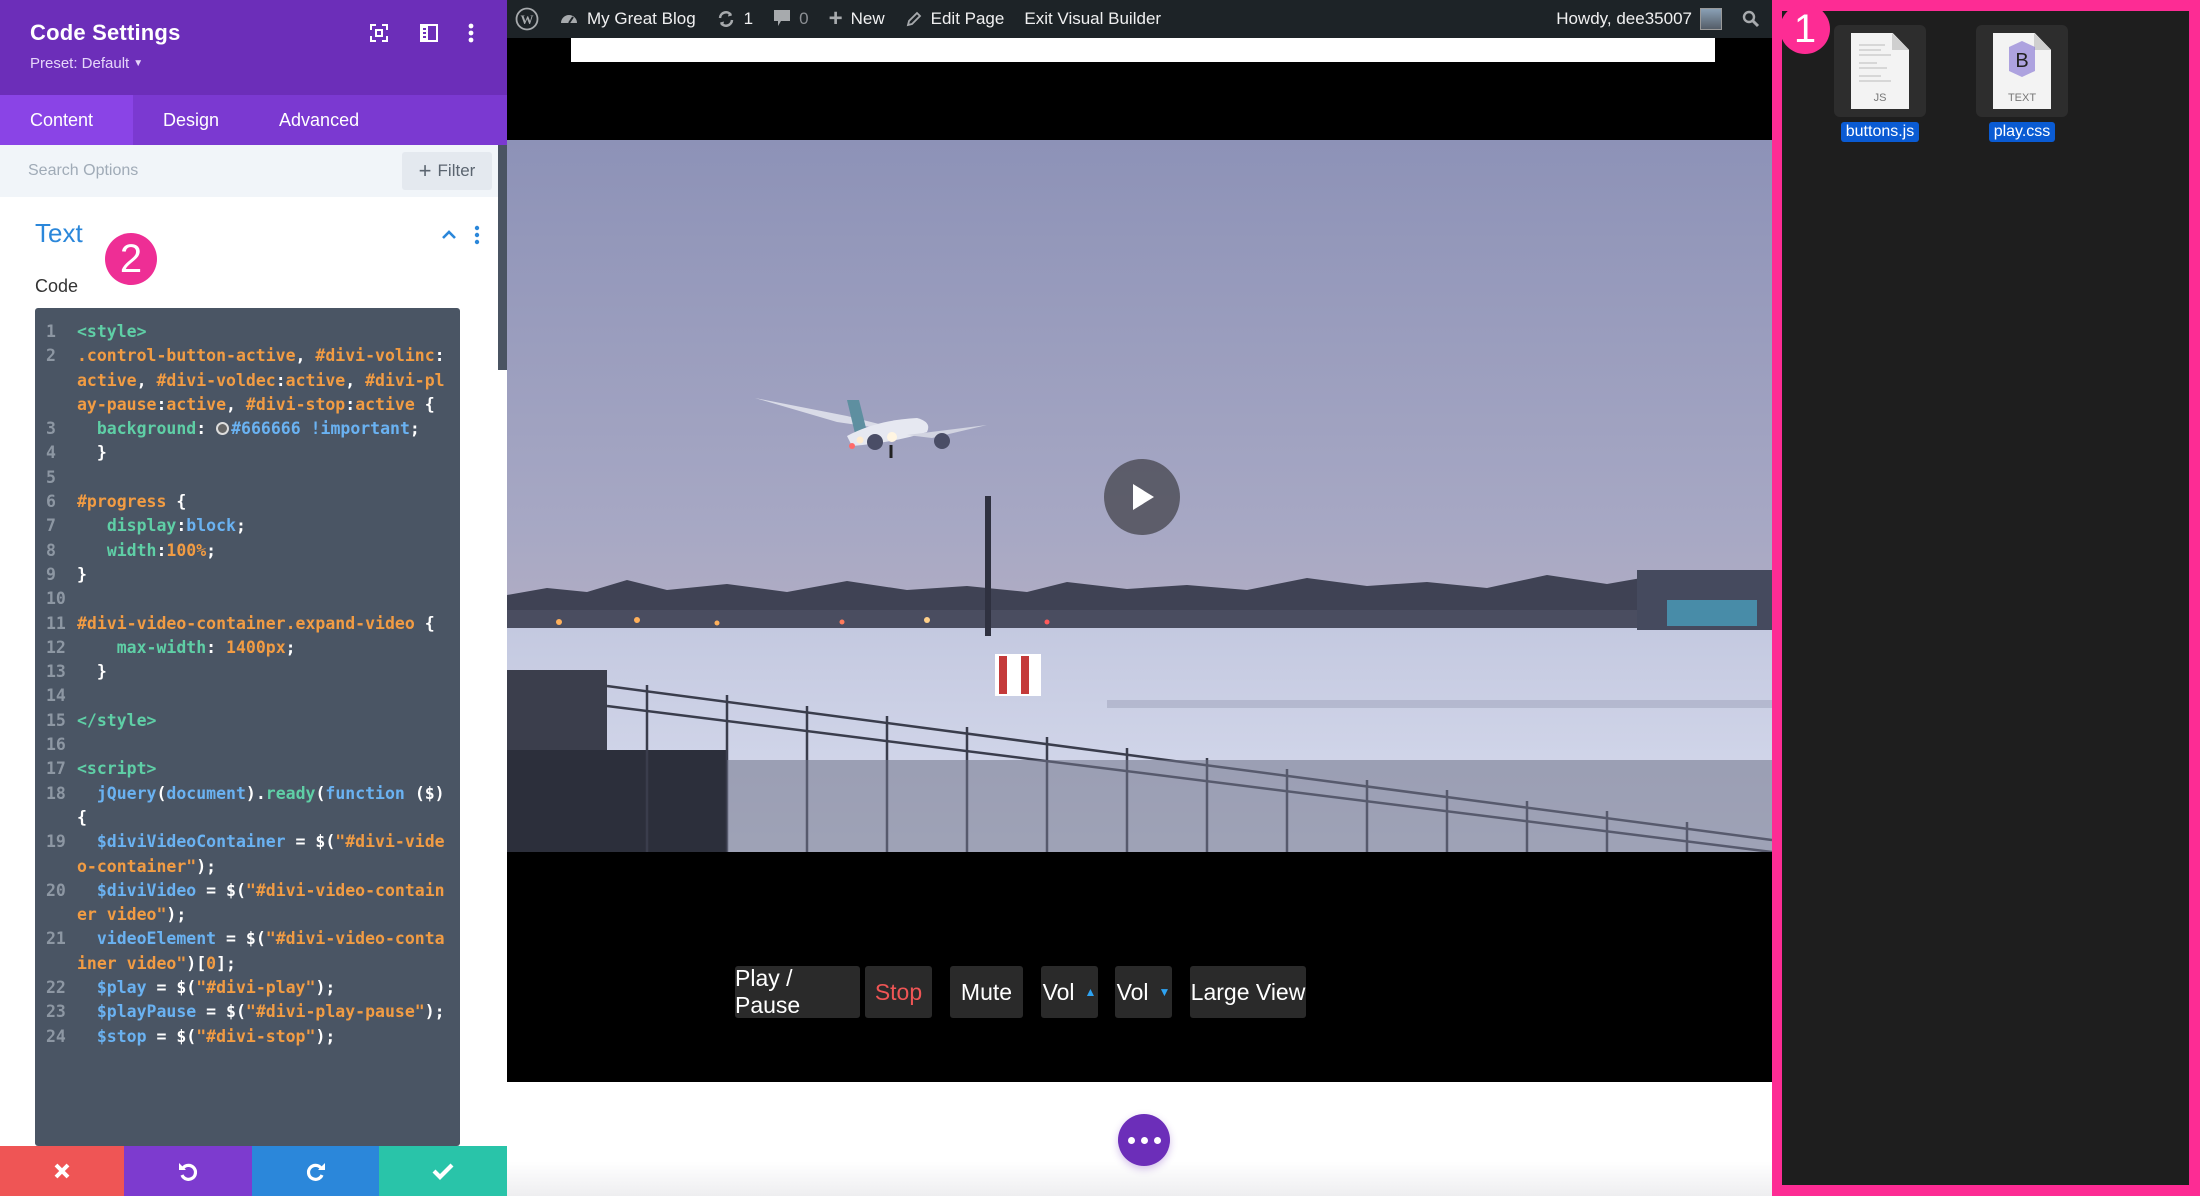 The height and width of the screenshot is (1196, 2200). I want to click on svg-text: W, so click(527, 19).